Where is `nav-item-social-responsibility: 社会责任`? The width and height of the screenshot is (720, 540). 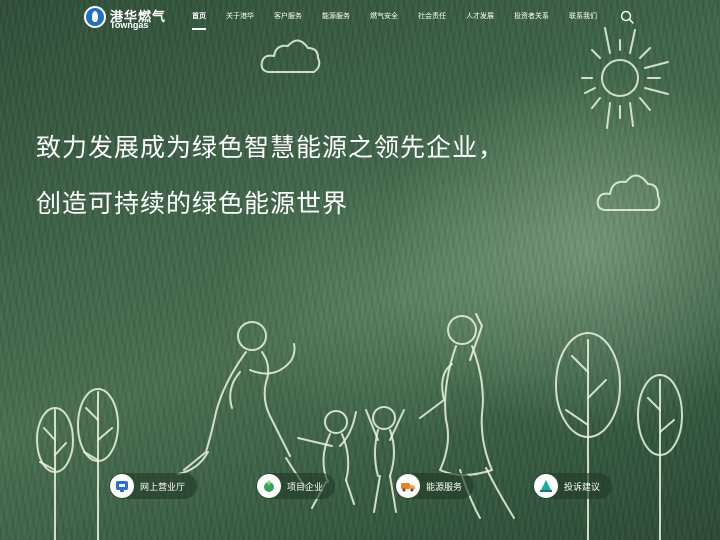 nav-item-social-responsibility: 社会责任 is located at coordinates (432, 16).